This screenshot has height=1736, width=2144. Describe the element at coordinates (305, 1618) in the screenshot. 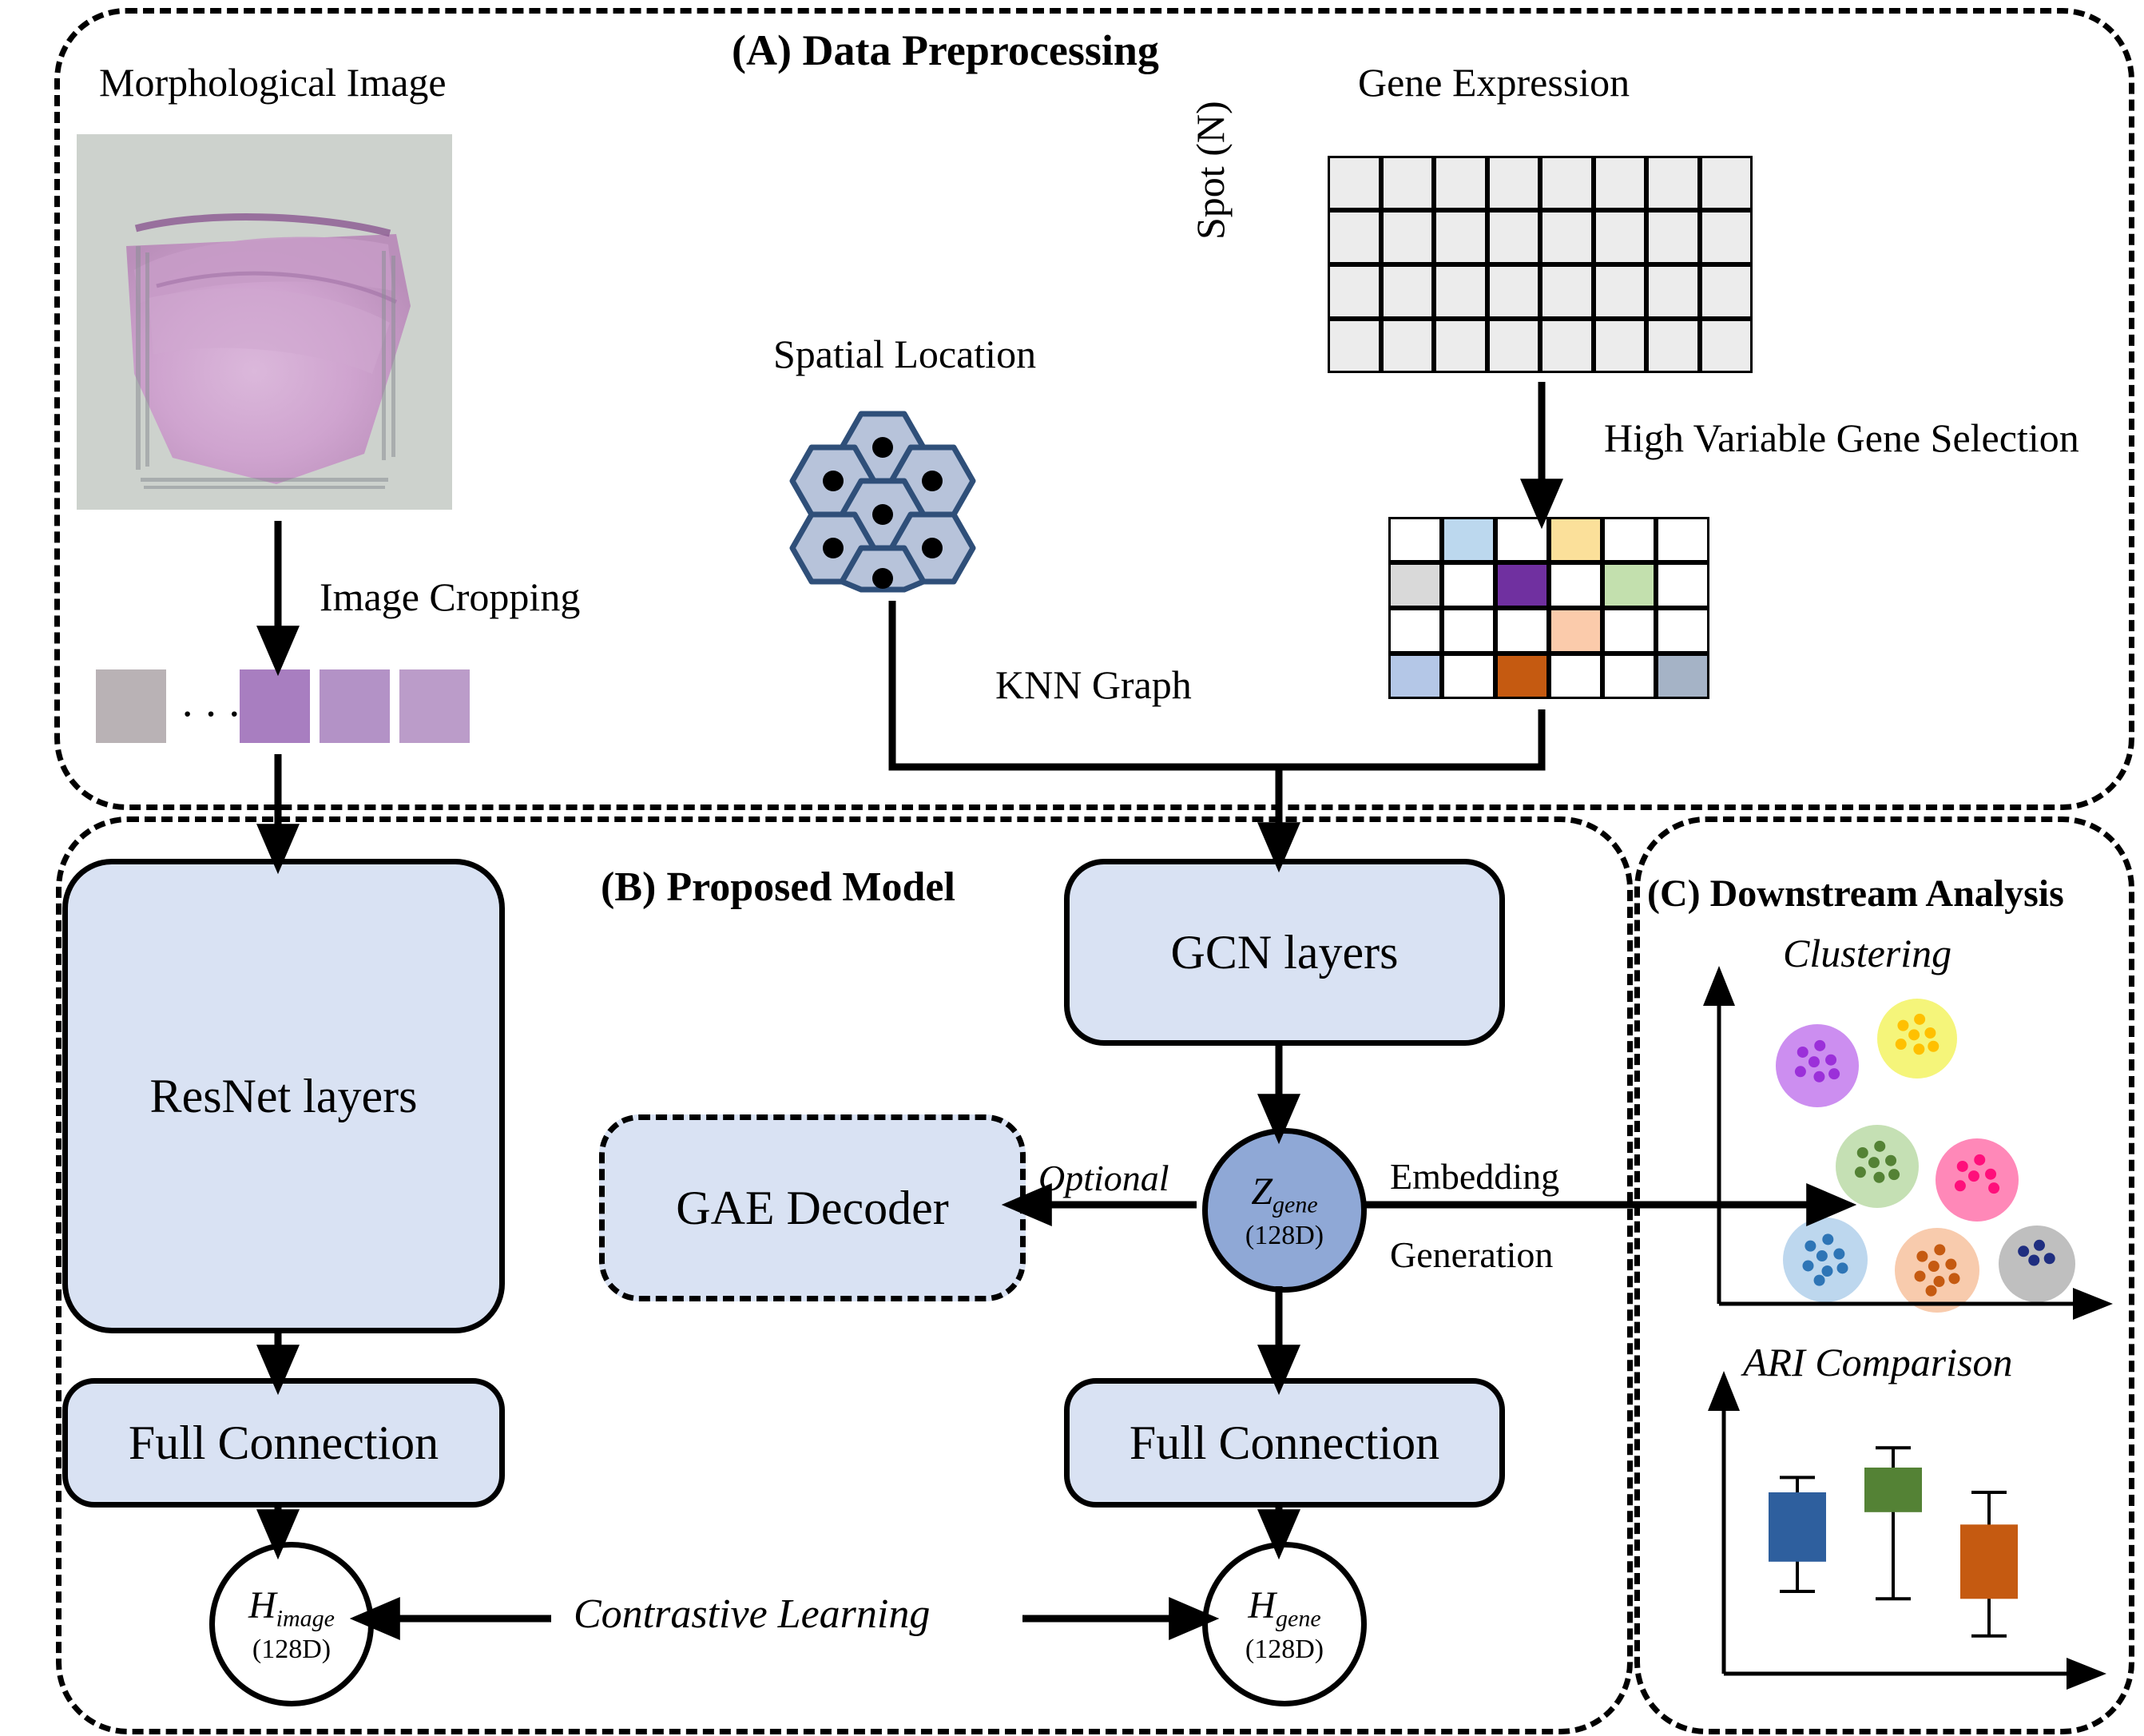

I see `h-image-subscript: image` at that location.